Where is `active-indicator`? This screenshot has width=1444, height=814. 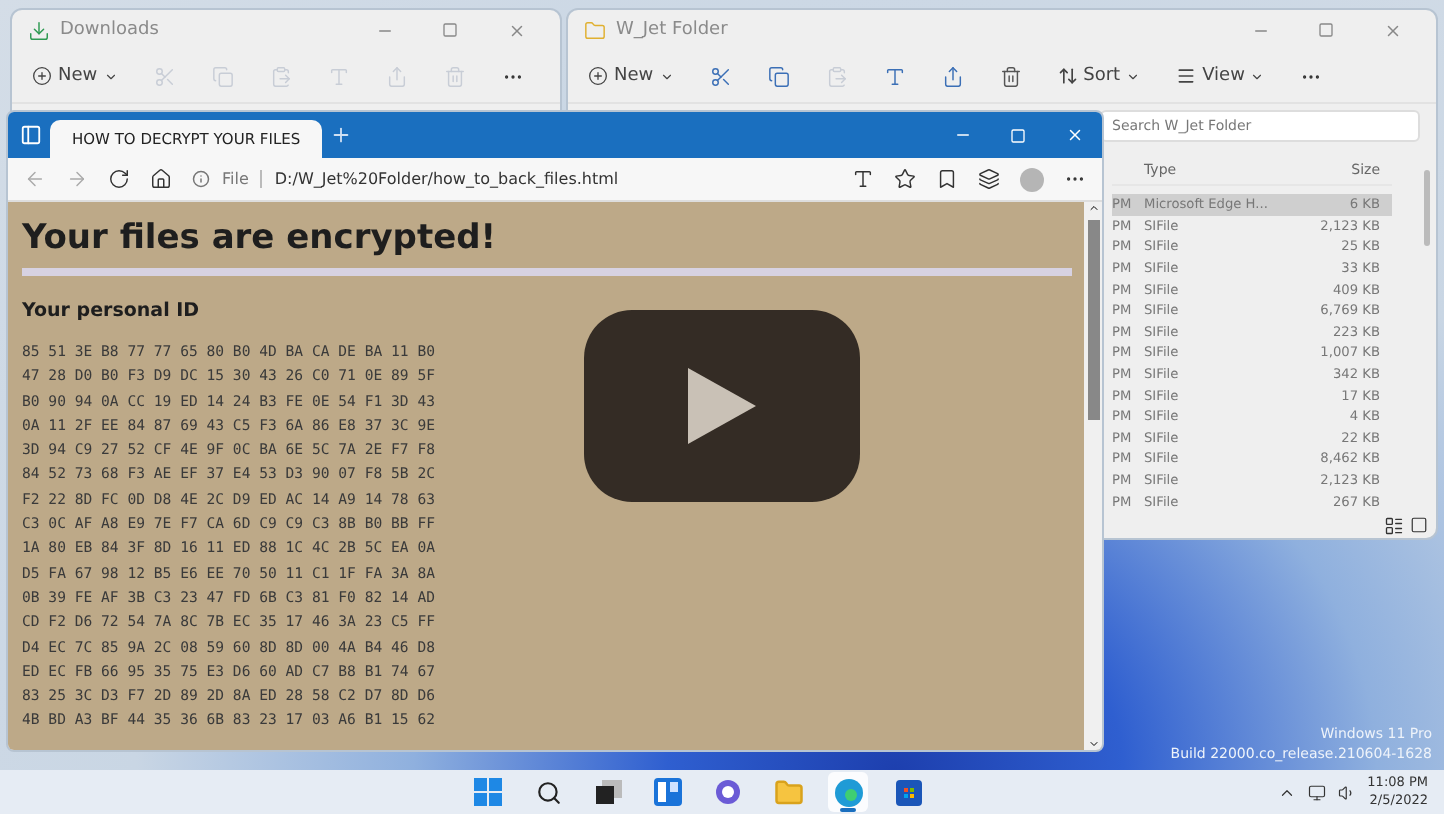 active-indicator is located at coordinates (848, 810).